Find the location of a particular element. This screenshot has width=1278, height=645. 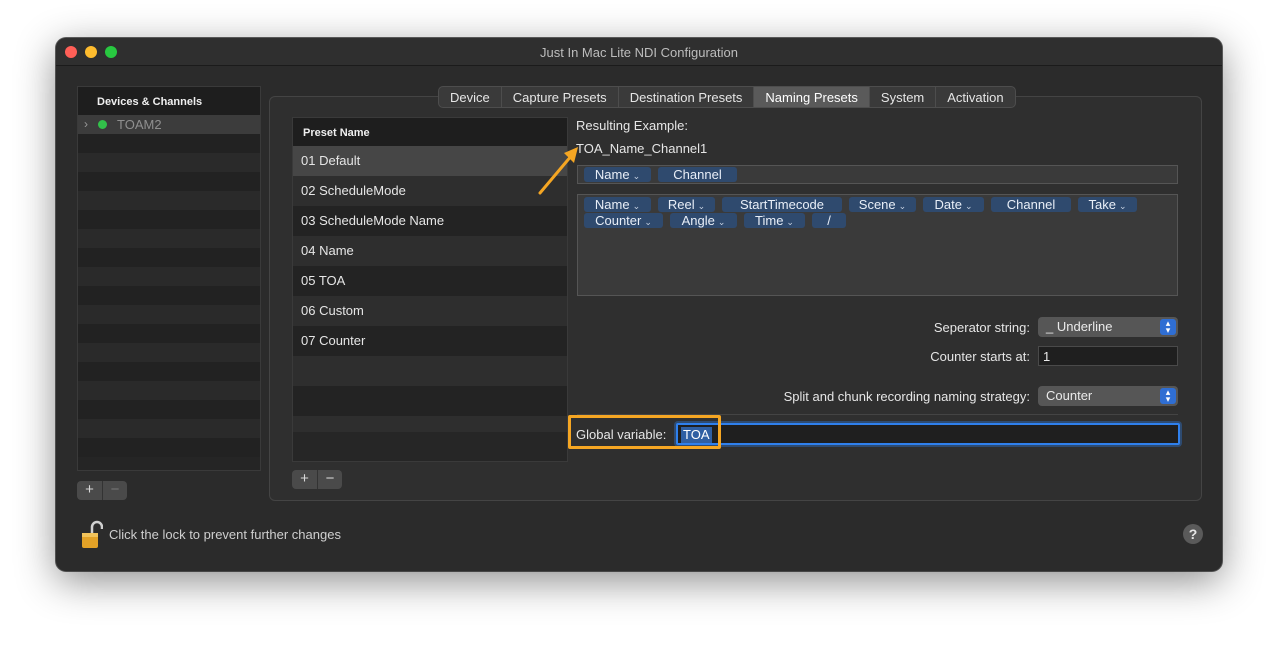

annotation-arrow-icon is located at coordinates (558, 171).